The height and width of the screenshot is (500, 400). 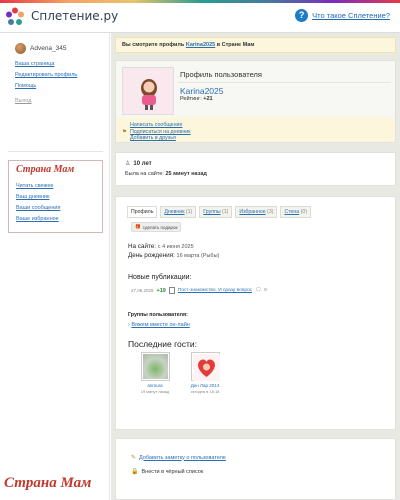 I want to click on group-item: › Вяжем вместе он-лайн, so click(x=159, y=325).